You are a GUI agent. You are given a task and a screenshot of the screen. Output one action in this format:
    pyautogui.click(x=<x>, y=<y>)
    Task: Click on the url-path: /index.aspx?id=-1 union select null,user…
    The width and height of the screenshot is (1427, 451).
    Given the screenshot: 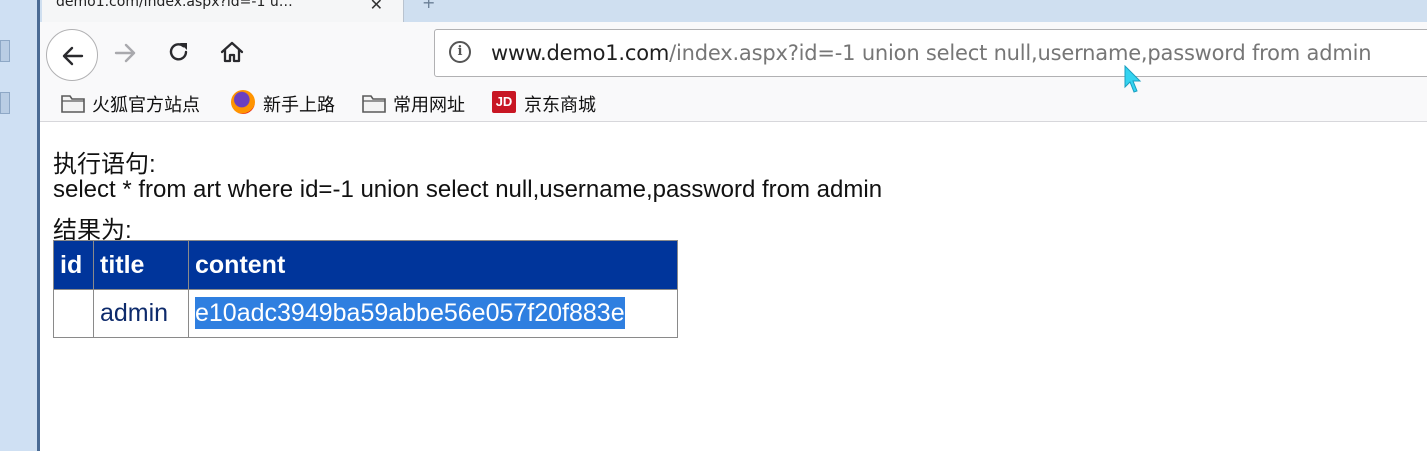 What is the action you would take?
    pyautogui.click(x=1020, y=53)
    